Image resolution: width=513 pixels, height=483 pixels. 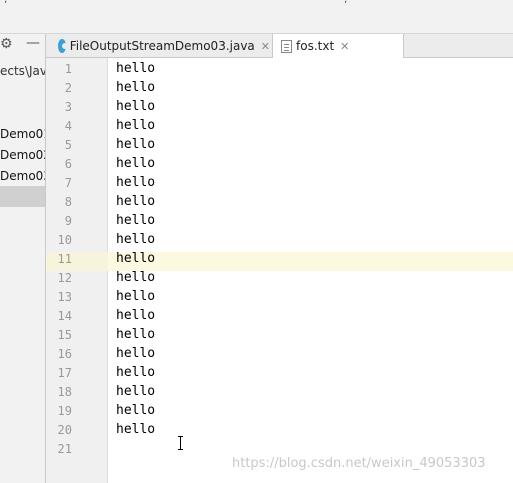 What do you see at coordinates (64, 278) in the screenshot?
I see `line-number: 12` at bounding box center [64, 278].